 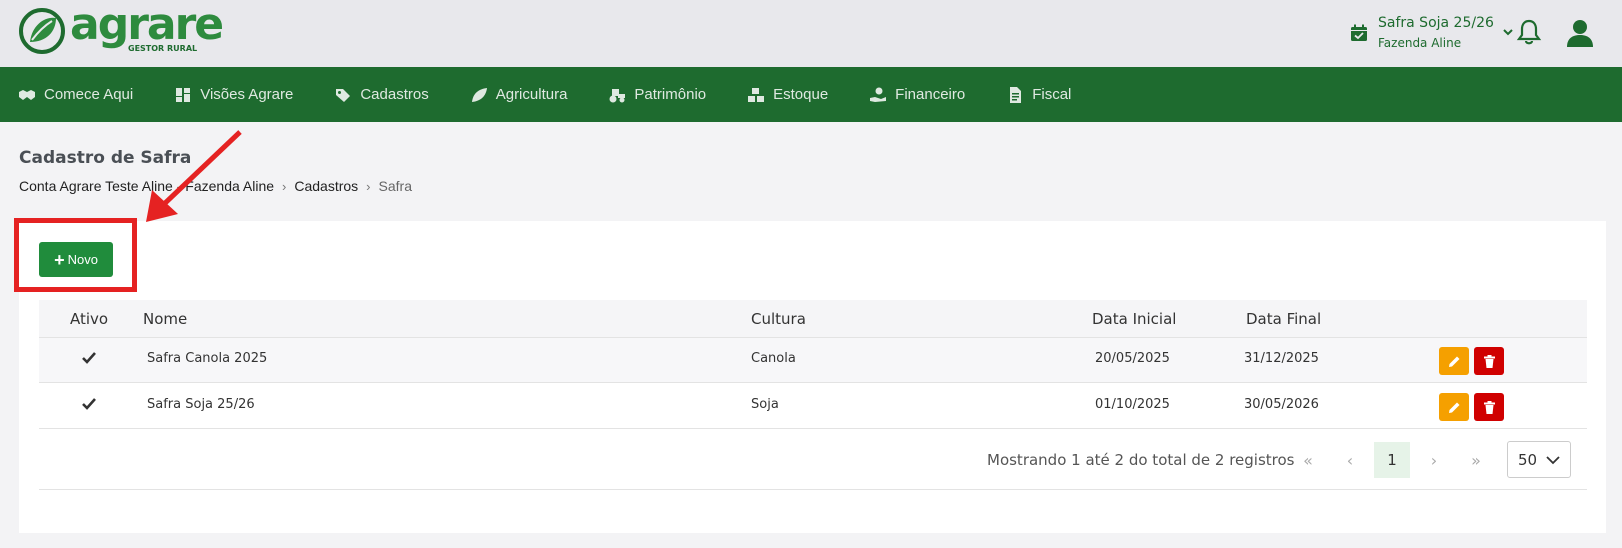 I want to click on brand-tagline: GESTOR RURAL, so click(x=163, y=48).